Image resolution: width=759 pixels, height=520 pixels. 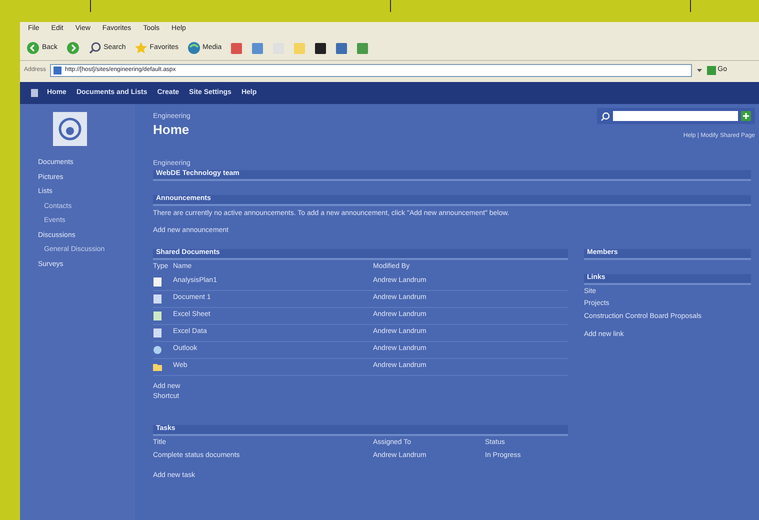 I want to click on site-logo-icon, so click(x=70, y=129).